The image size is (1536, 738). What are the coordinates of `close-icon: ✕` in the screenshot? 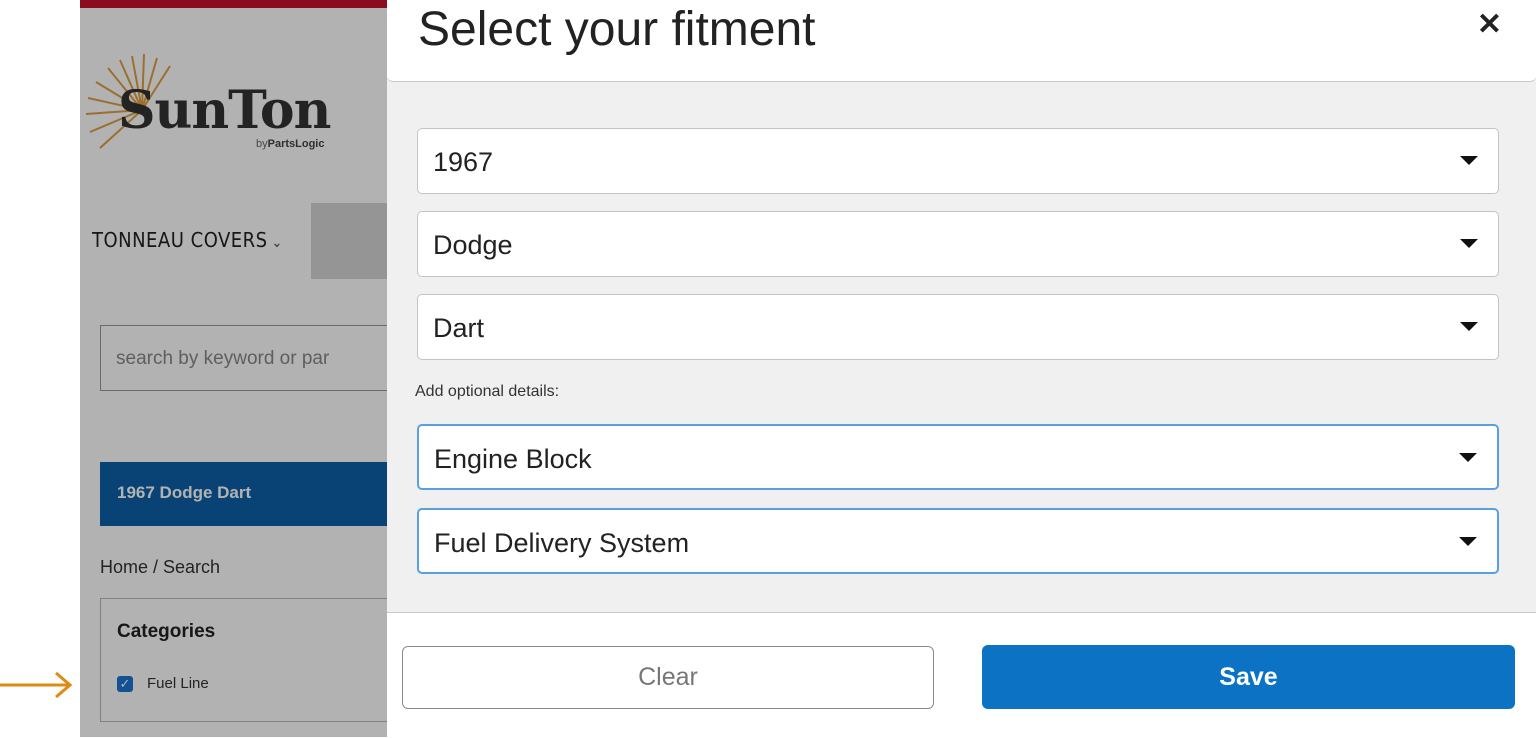 It's located at (1489, 25).